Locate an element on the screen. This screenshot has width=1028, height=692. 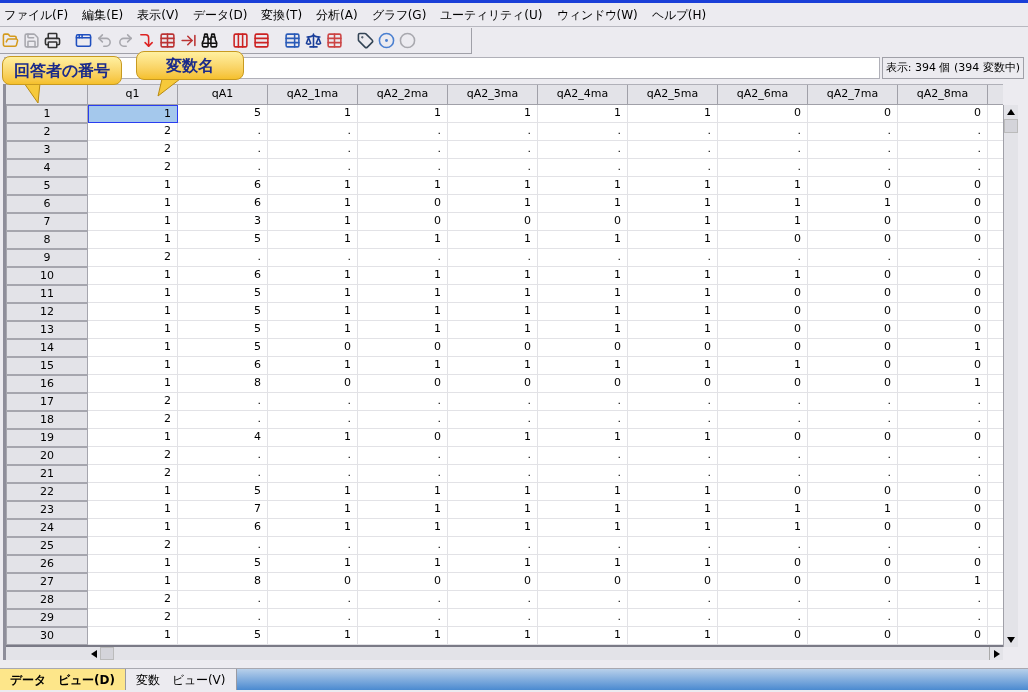
menu-item: 分析(A) is located at coordinates (337, 14).